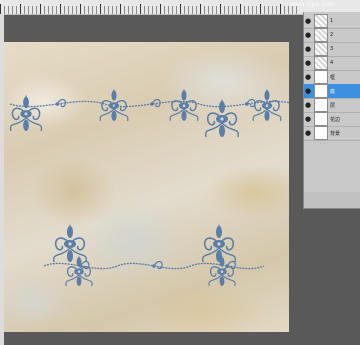 This screenshot has width=360, height=345. I want to click on layer-row: ● 花边, so click(332, 119).